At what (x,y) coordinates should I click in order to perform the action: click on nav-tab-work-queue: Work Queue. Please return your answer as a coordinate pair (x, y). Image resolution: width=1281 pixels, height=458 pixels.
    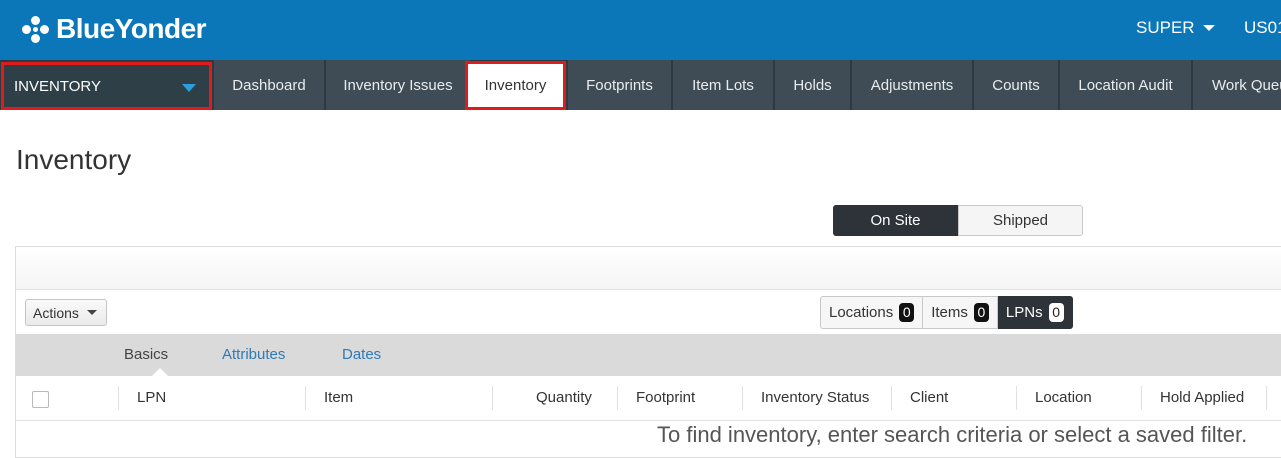
    Looking at the image, I should click on (1237, 85).